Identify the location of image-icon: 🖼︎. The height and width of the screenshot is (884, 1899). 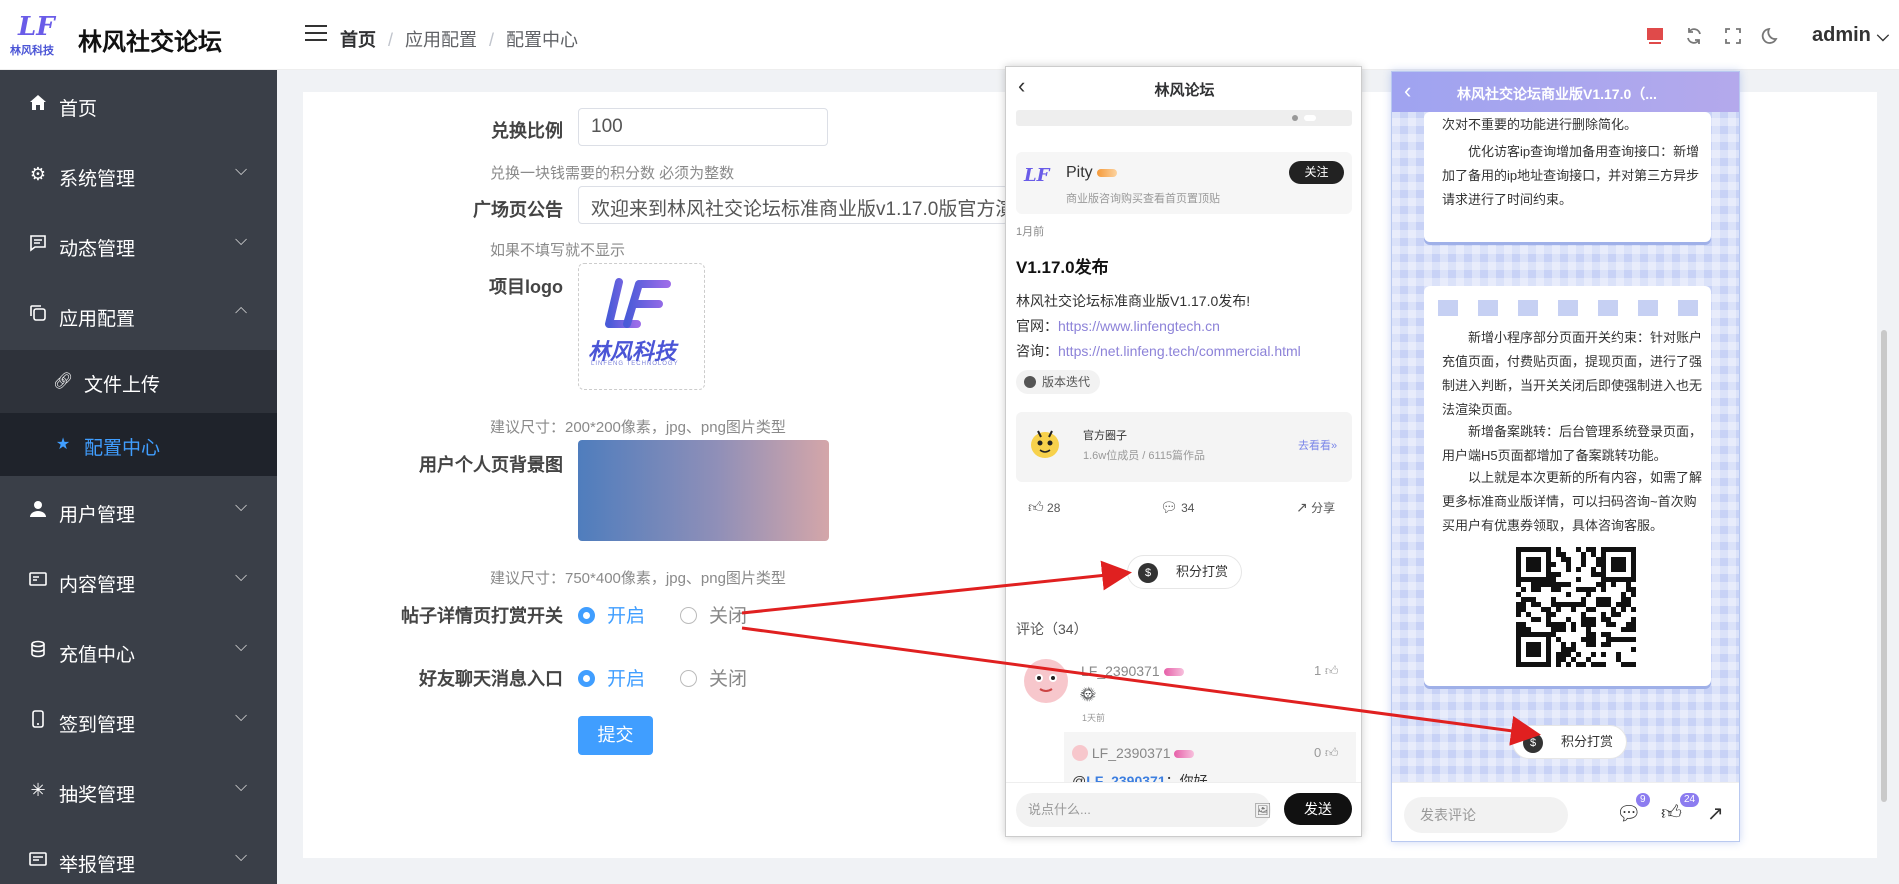
(1263, 810).